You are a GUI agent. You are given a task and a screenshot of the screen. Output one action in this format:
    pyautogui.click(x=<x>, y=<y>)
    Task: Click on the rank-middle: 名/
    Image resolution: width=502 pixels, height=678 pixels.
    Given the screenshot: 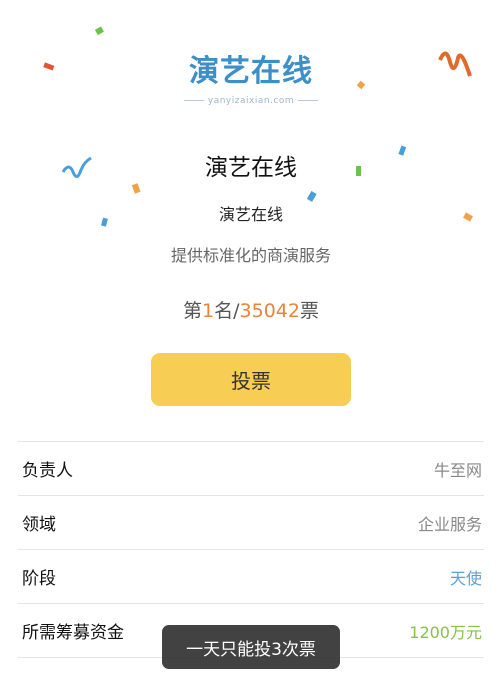 What is the action you would take?
    pyautogui.click(x=227, y=311)
    